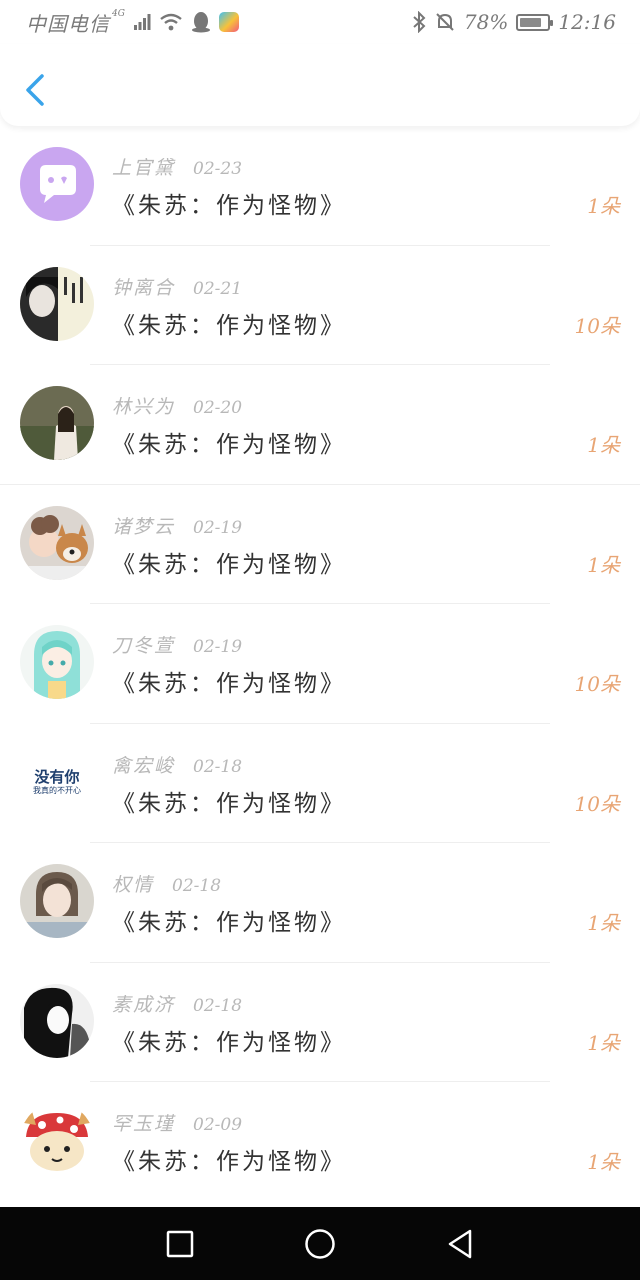 This screenshot has width=640, height=1280. I want to click on send-date: 02-23, so click(218, 169).